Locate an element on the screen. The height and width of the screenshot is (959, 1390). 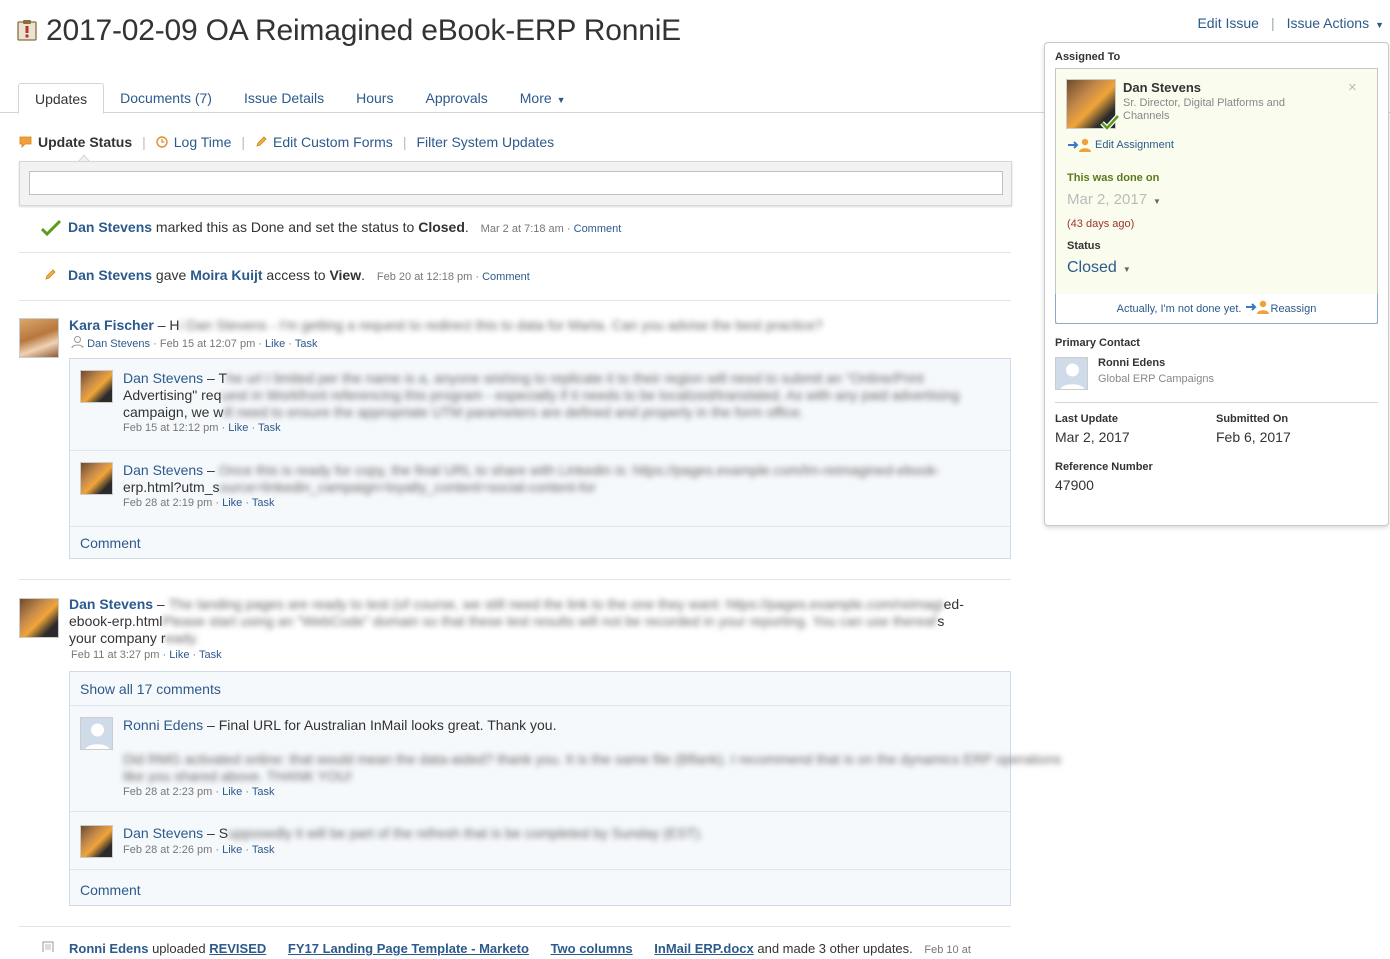
actor-link: Ronni Edens is located at coordinates (108, 948).